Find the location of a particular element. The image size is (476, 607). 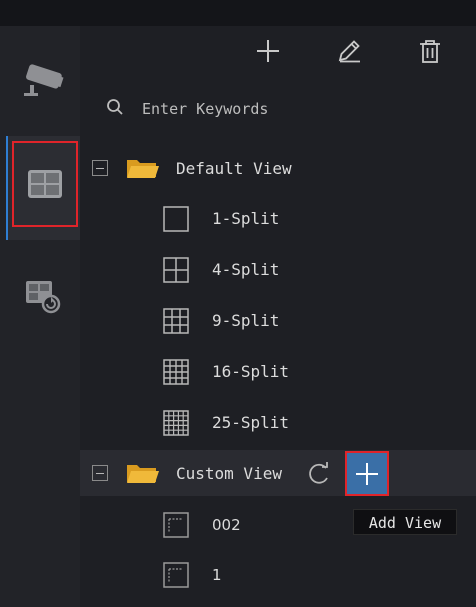

active-item-indicator is located at coordinates (7, 188).